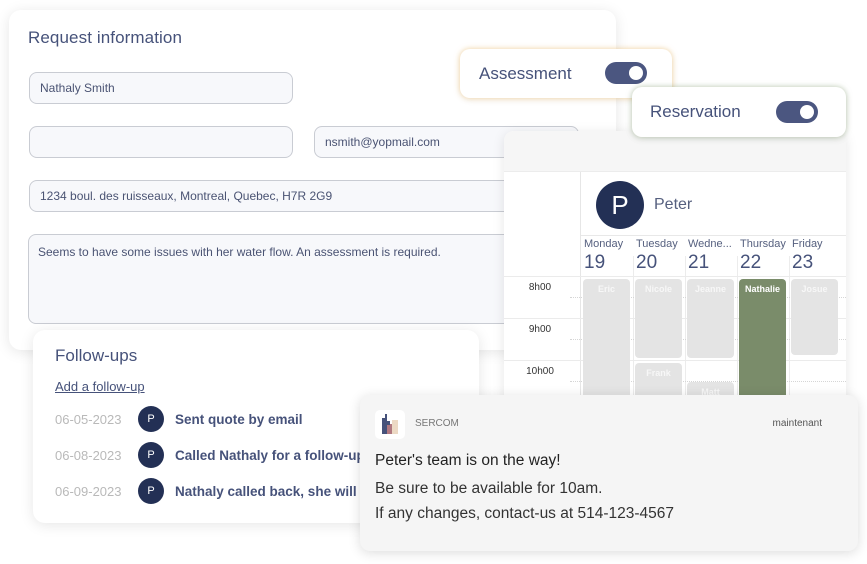 The image size is (867, 564). I want to click on notification-body-line: Be sure to be available for 10am., so click(489, 488).